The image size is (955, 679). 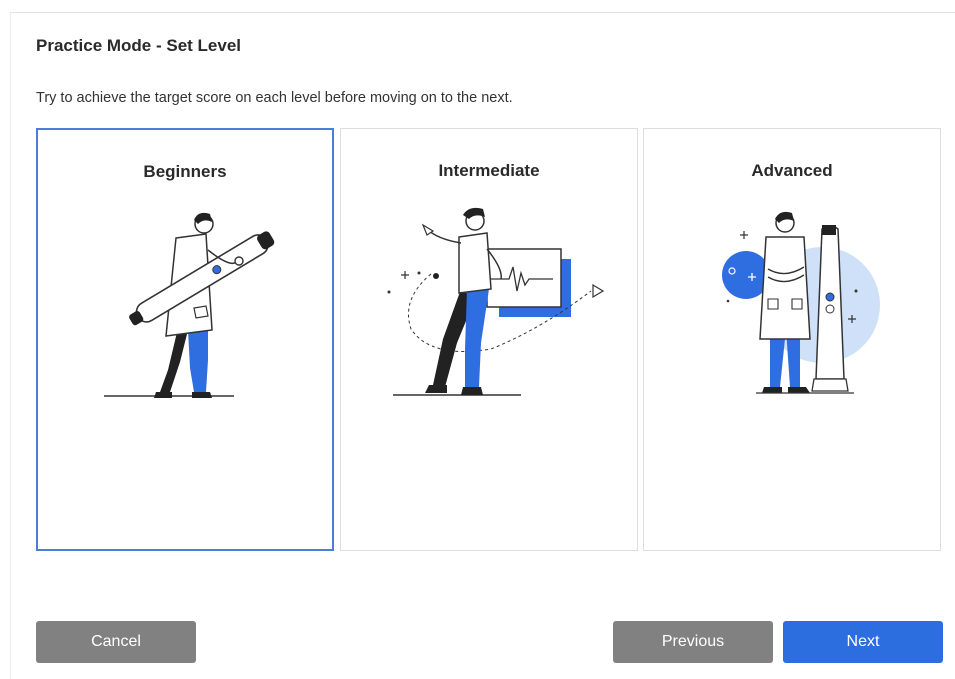 I want to click on previous-button: Previous, so click(x=693, y=642).